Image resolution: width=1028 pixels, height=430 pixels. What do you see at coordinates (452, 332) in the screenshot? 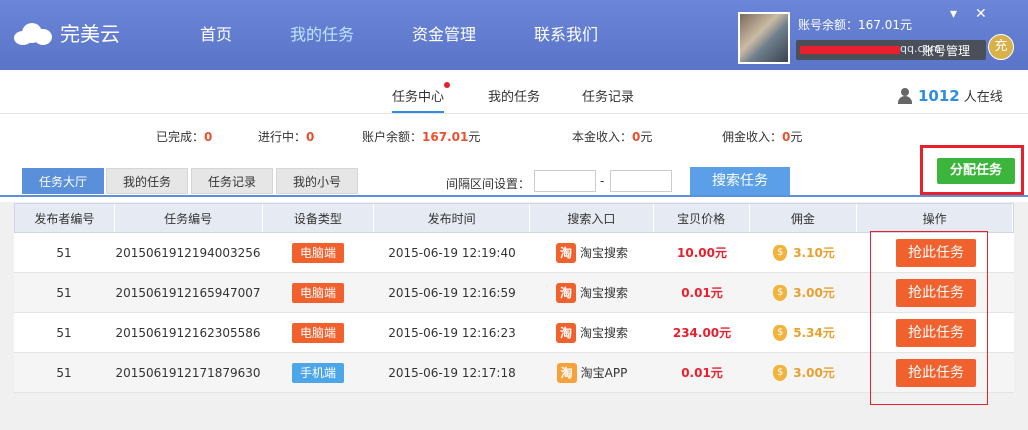
I see `time-cell: 2015-06-19 12:16:23` at bounding box center [452, 332].